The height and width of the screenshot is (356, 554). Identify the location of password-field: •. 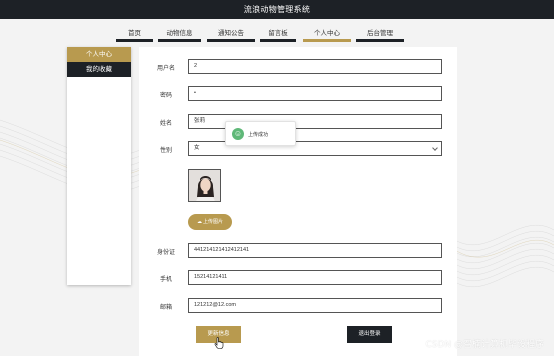
(315, 93).